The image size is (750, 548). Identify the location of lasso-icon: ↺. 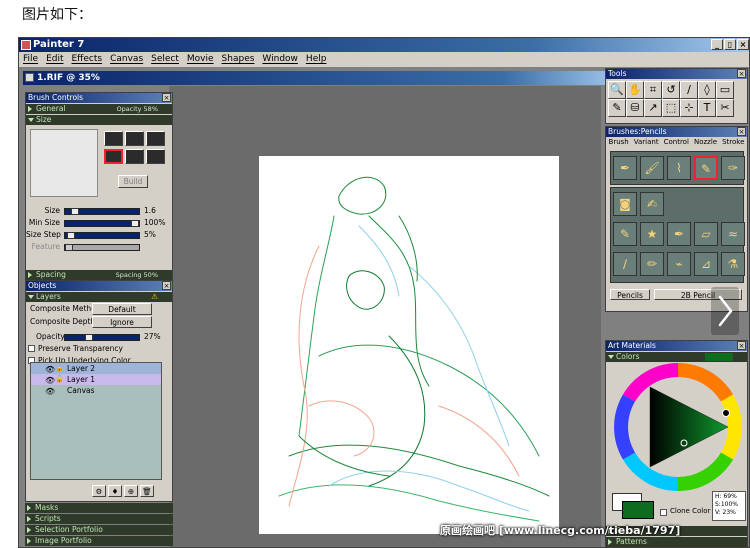
(671, 90).